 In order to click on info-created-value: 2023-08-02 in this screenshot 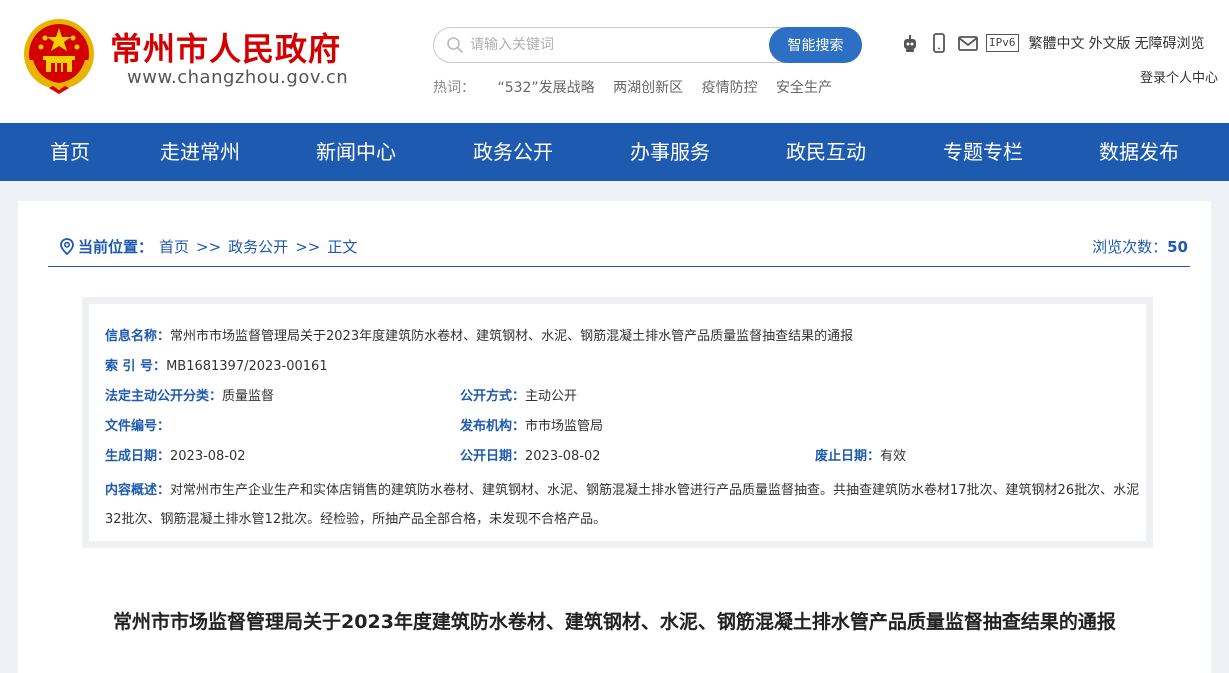, I will do `click(208, 456)`.